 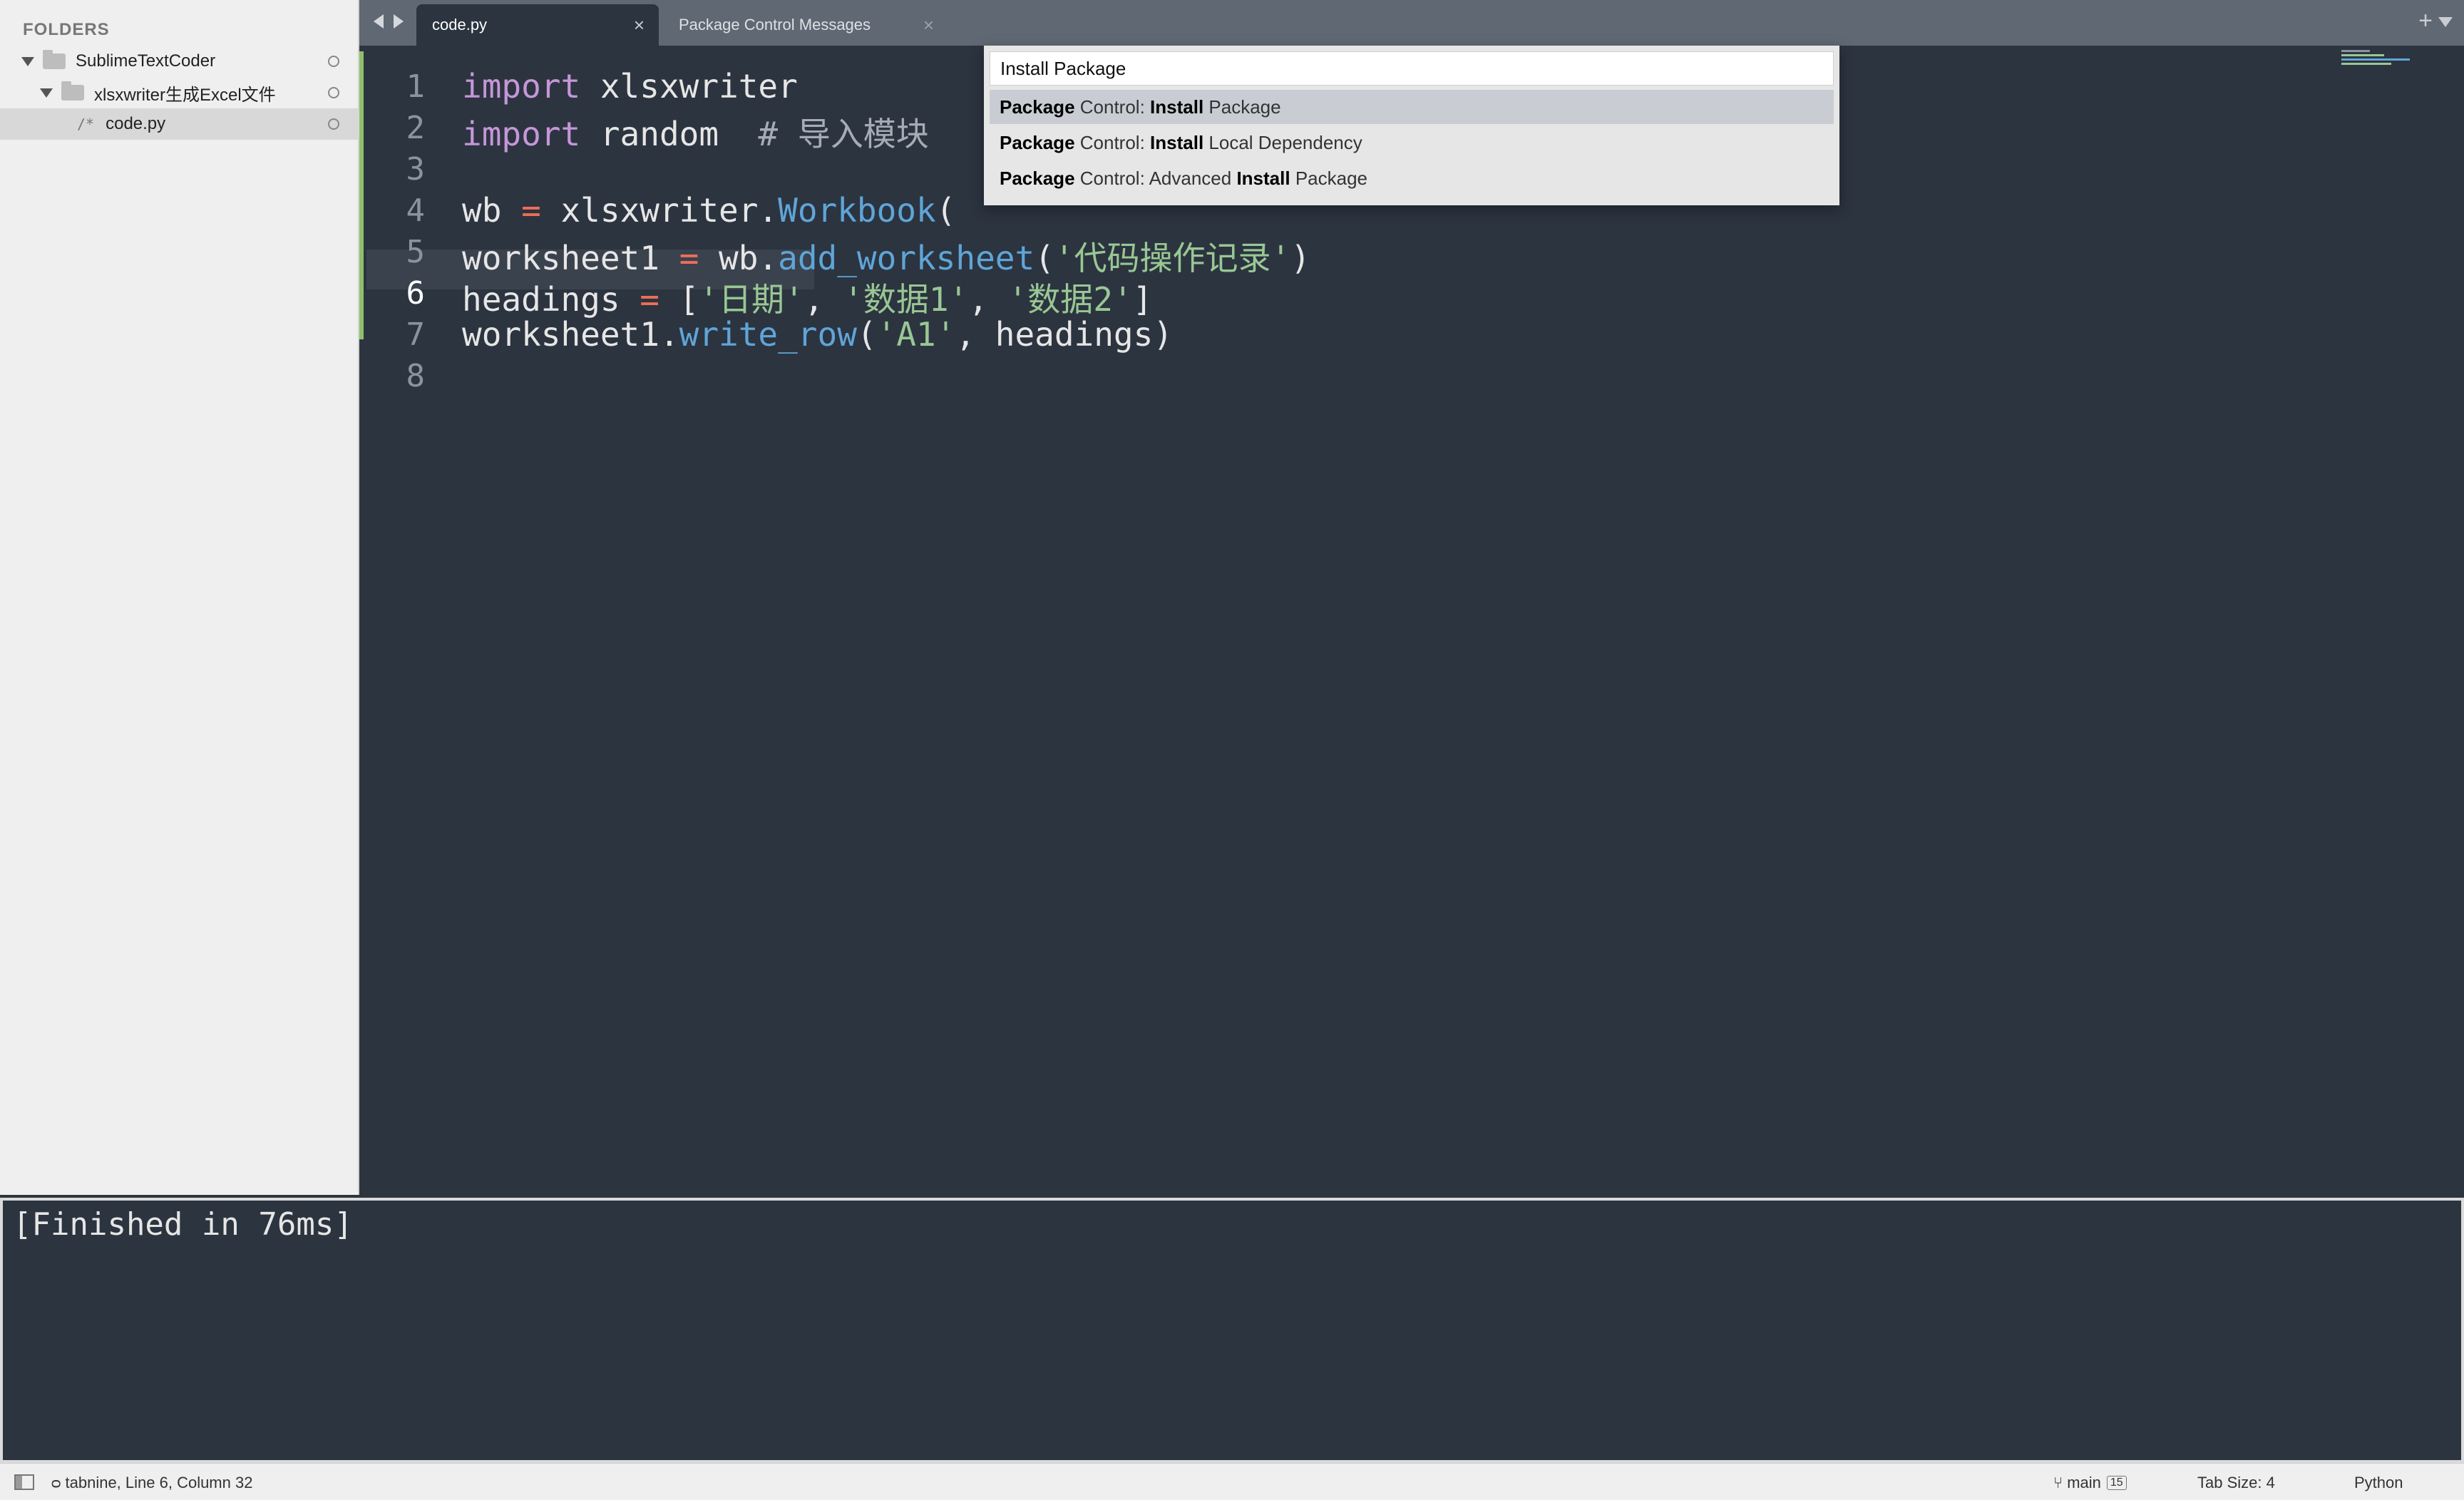 What do you see at coordinates (751, 300) in the screenshot?
I see `string-literal: '日期'` at bounding box center [751, 300].